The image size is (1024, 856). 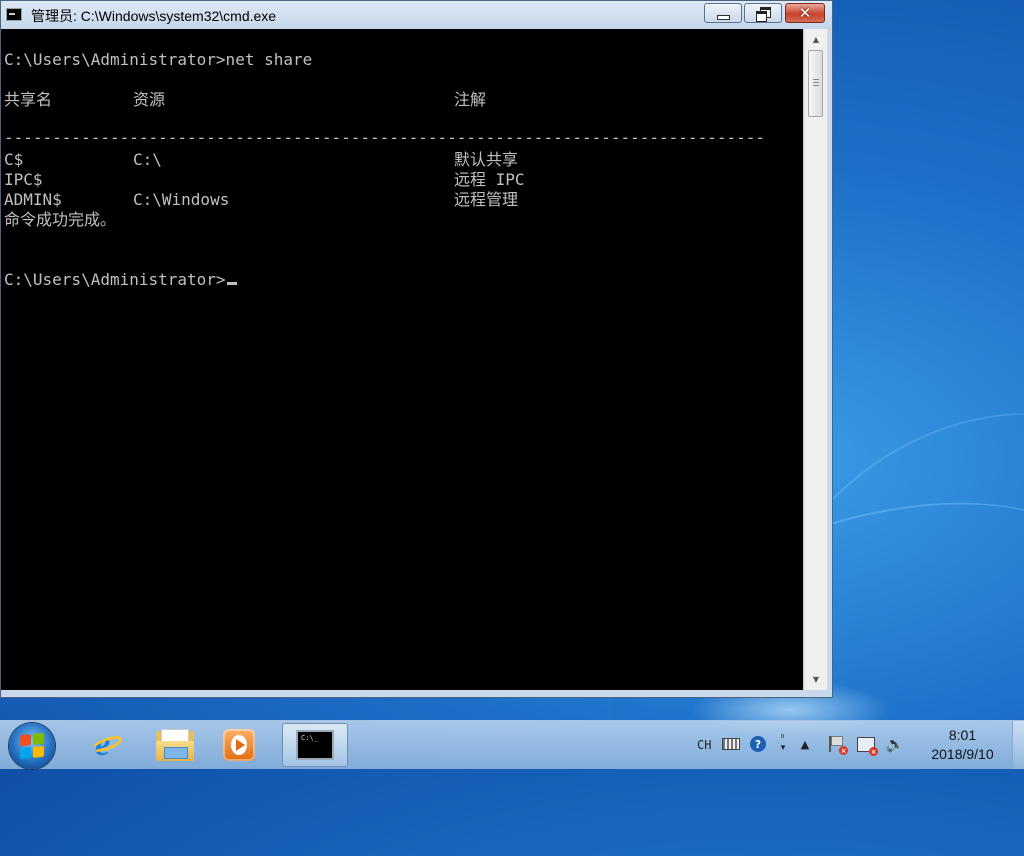 I want to click on taskbar-windows-explorer, so click(x=175, y=745).